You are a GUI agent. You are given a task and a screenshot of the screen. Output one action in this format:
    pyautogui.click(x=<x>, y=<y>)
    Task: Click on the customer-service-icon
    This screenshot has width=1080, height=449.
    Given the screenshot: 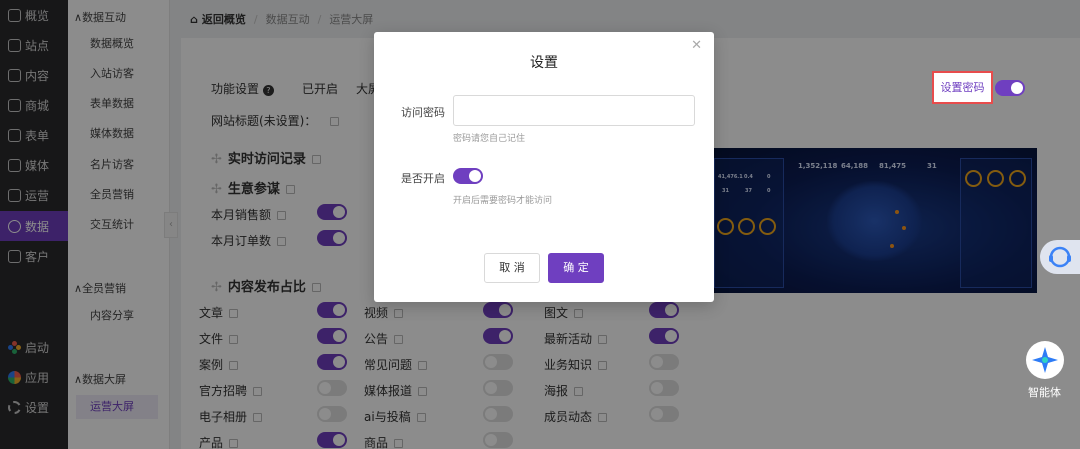 What is the action you would take?
    pyautogui.click(x=1060, y=257)
    